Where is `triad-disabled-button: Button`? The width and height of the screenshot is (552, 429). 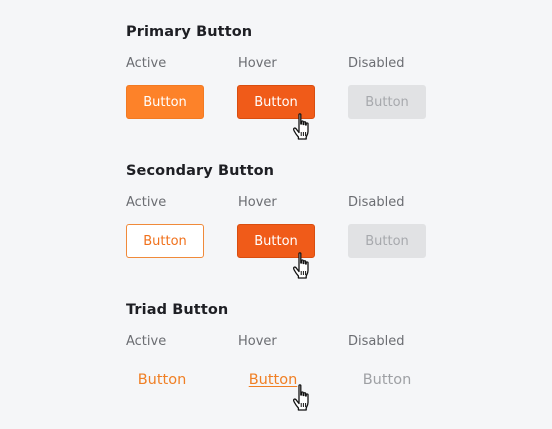 triad-disabled-button: Button is located at coordinates (387, 380).